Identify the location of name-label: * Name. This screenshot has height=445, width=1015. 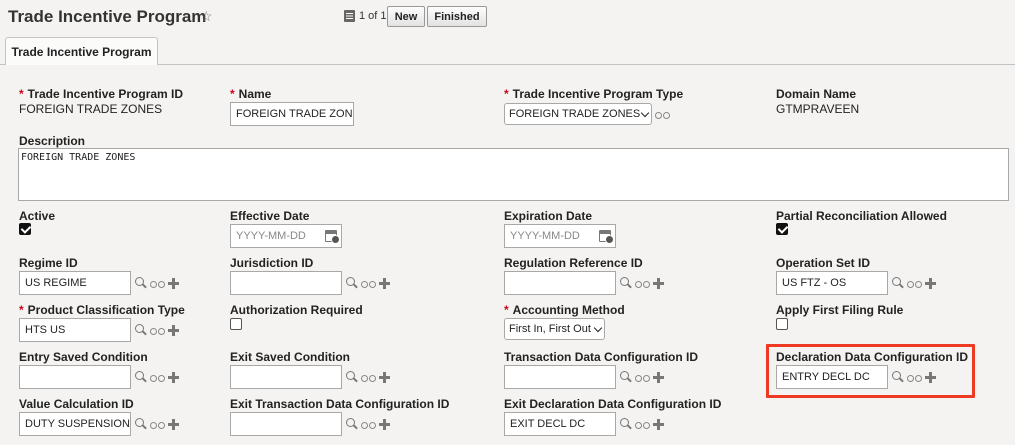
(251, 94).